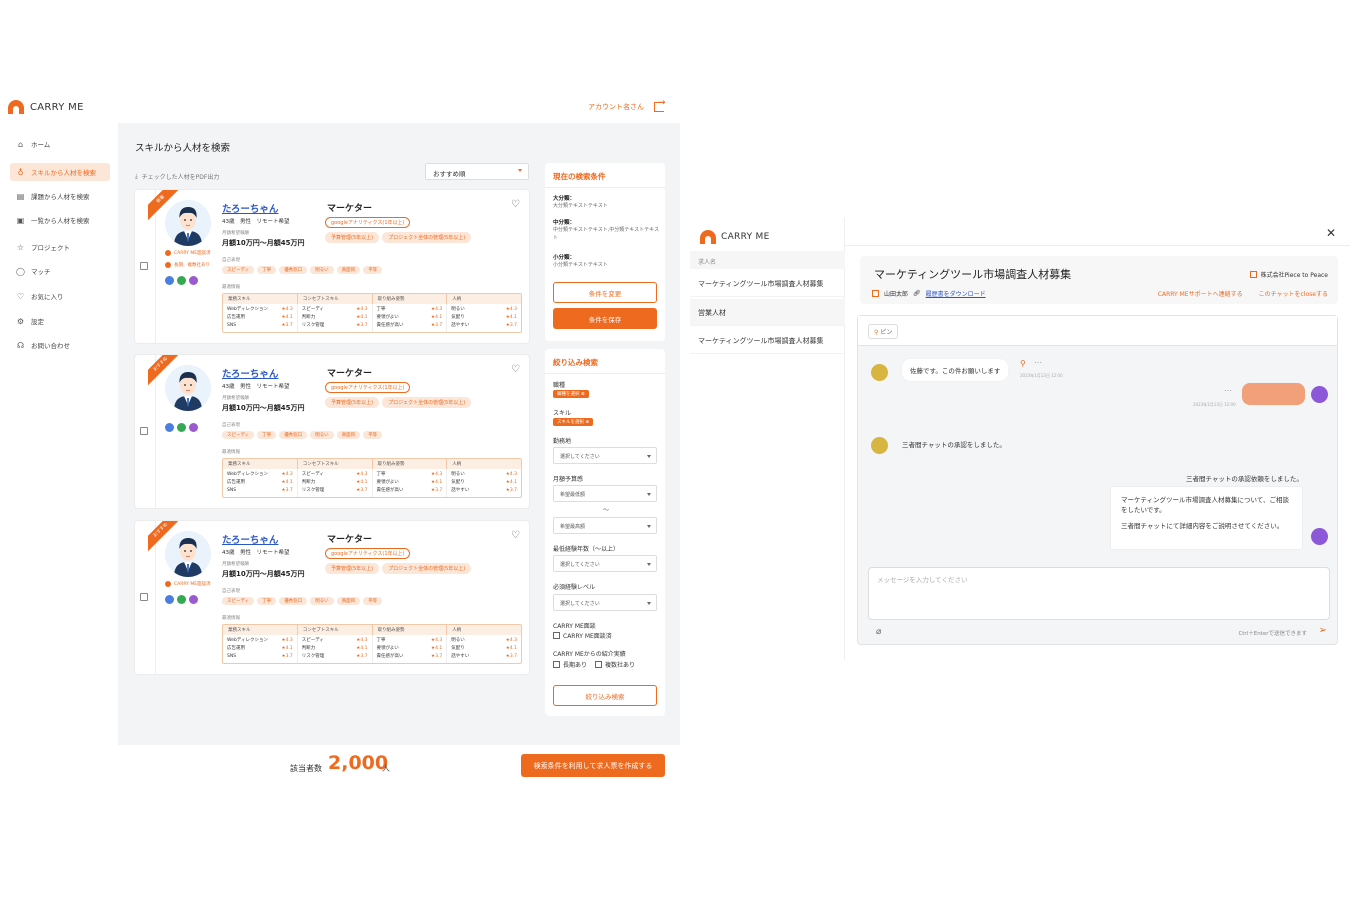 The width and height of the screenshot is (1360, 900). I want to click on sidebar-item-label: 課題から人材を検索, so click(60, 197).